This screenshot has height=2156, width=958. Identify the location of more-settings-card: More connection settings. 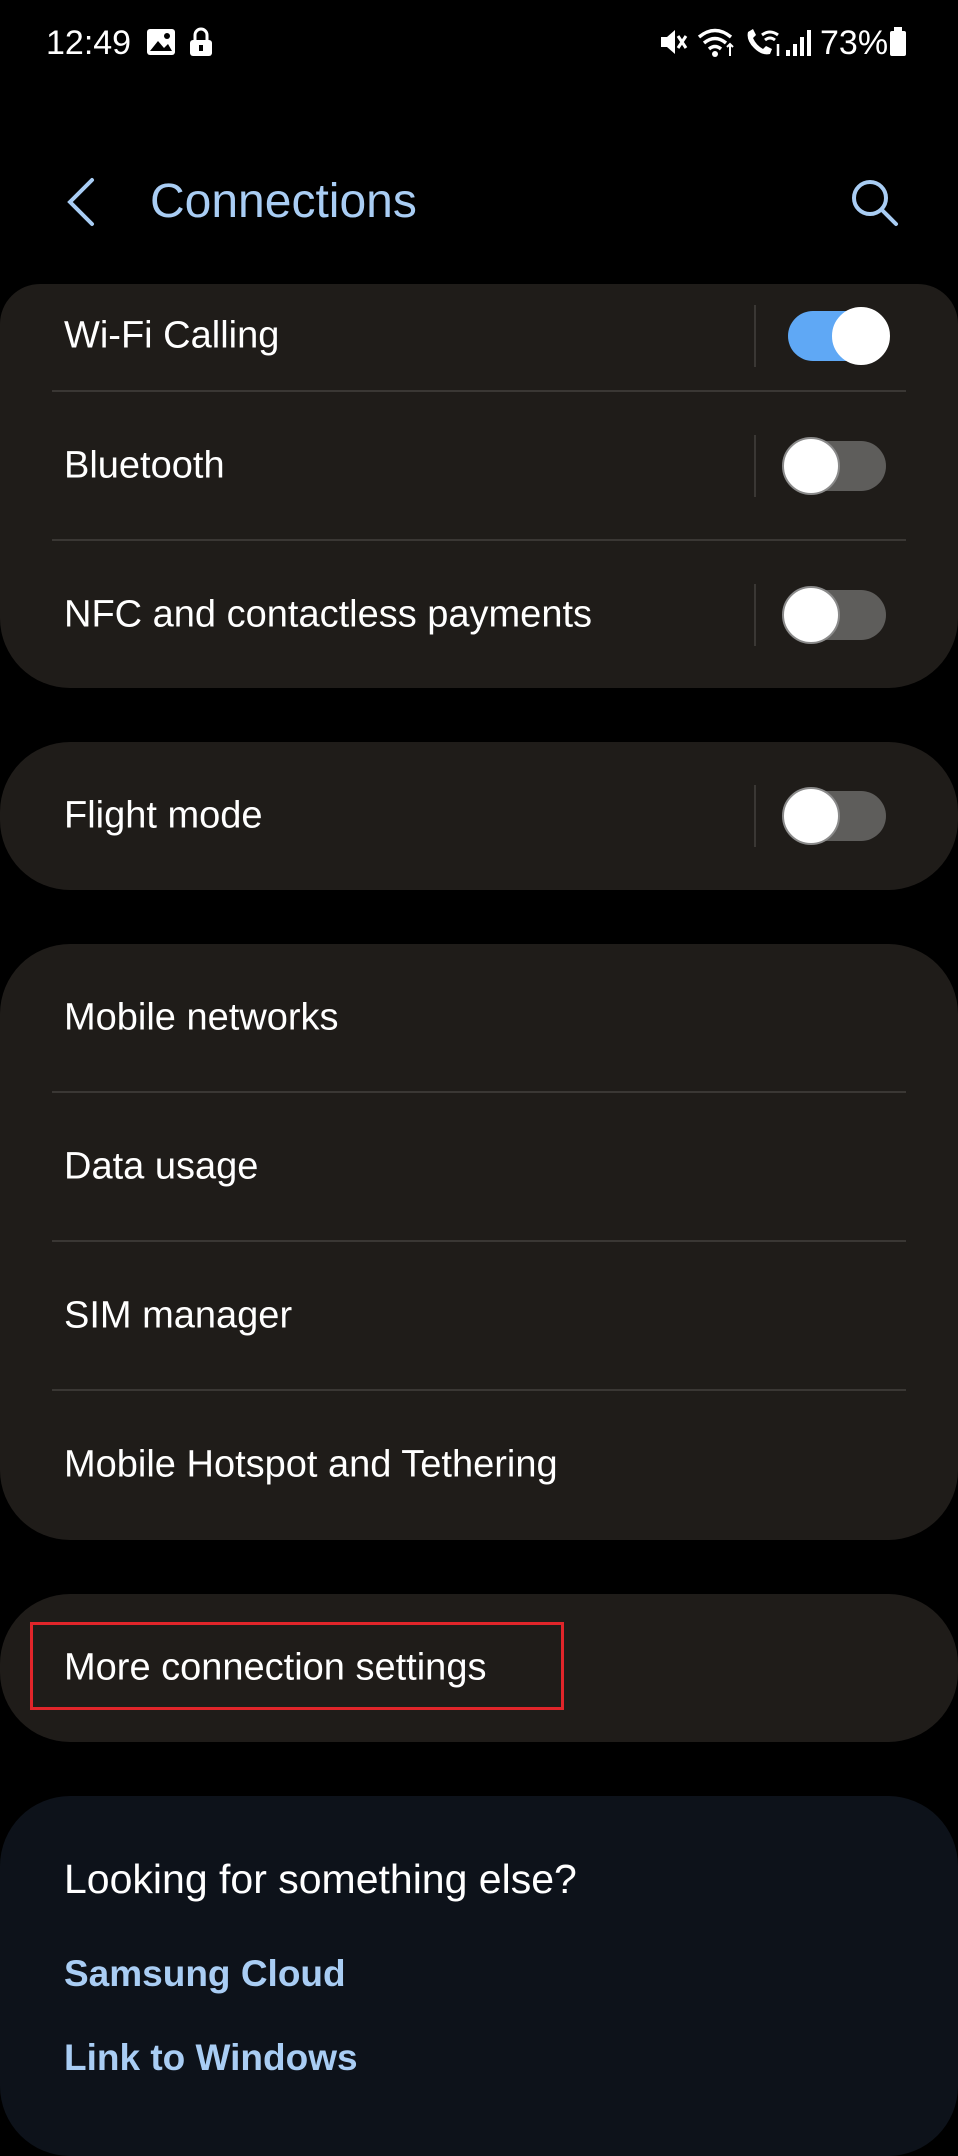
(479, 1668).